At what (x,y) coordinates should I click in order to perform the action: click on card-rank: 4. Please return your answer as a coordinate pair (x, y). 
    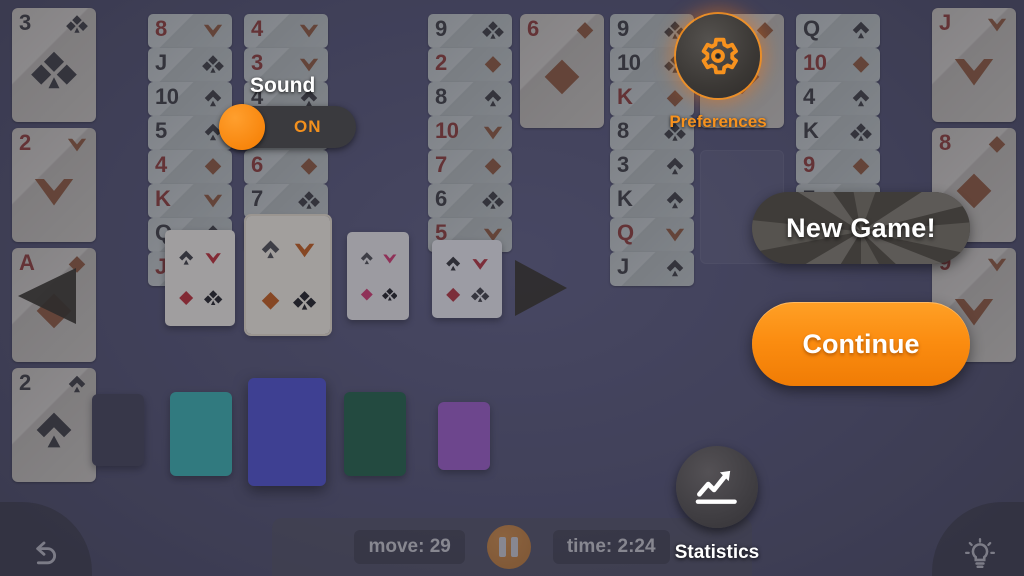
    Looking at the image, I should click on (809, 96).